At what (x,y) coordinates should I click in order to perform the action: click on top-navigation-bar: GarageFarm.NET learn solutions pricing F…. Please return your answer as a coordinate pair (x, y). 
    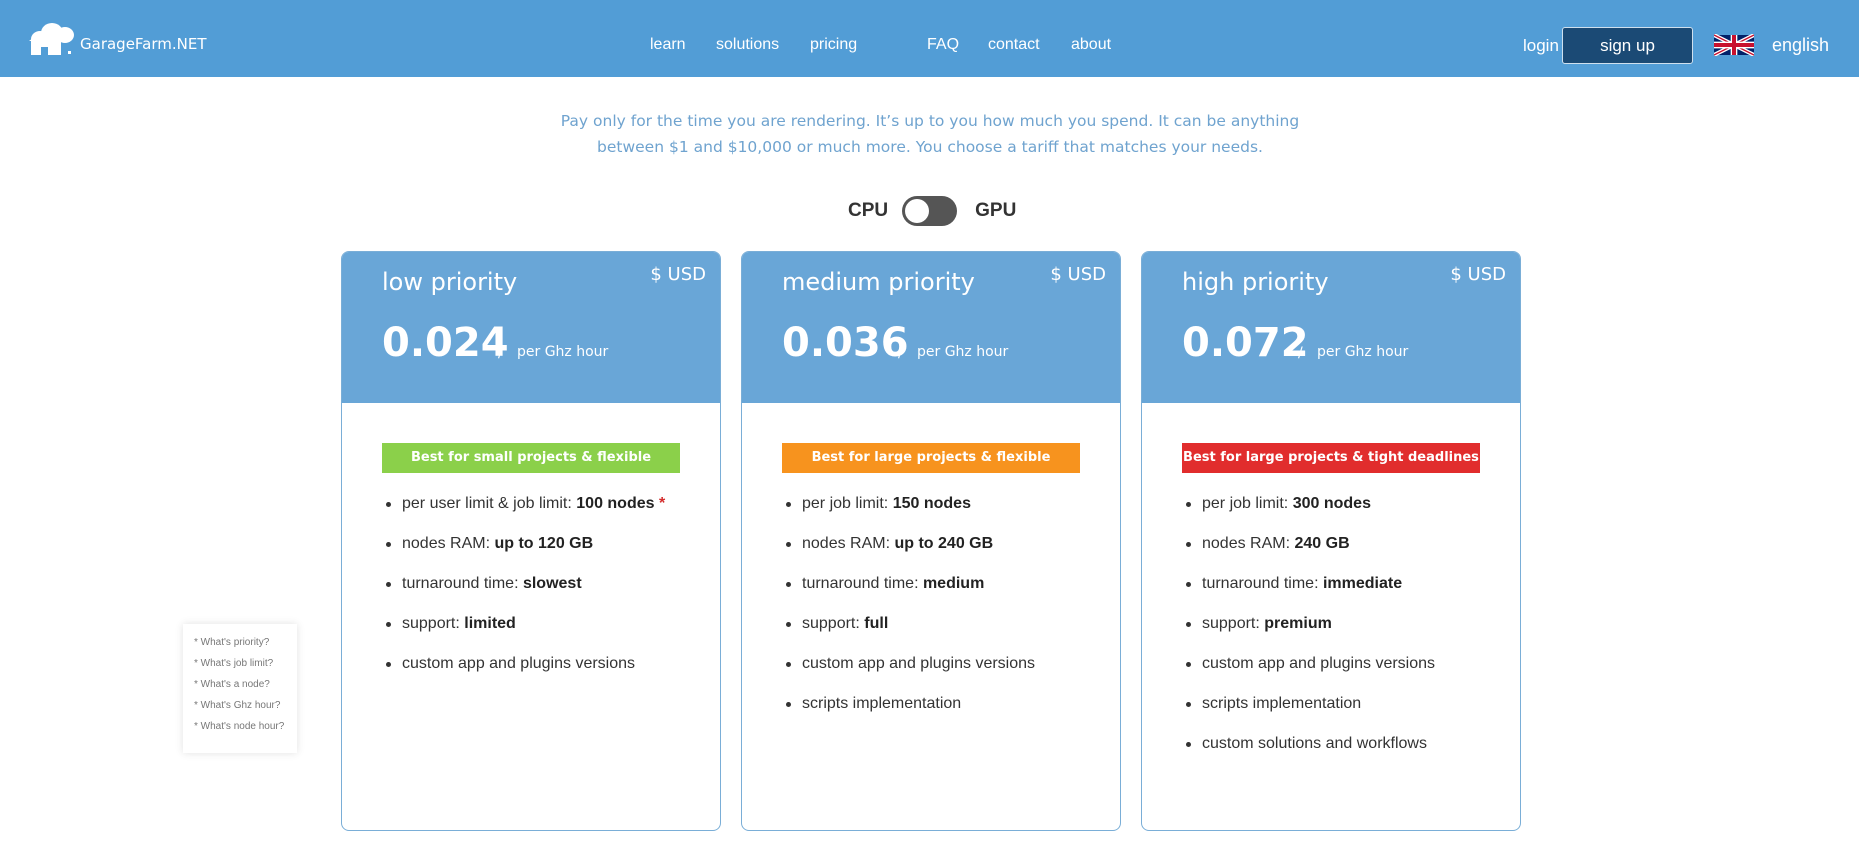
    Looking at the image, I should click on (929, 38).